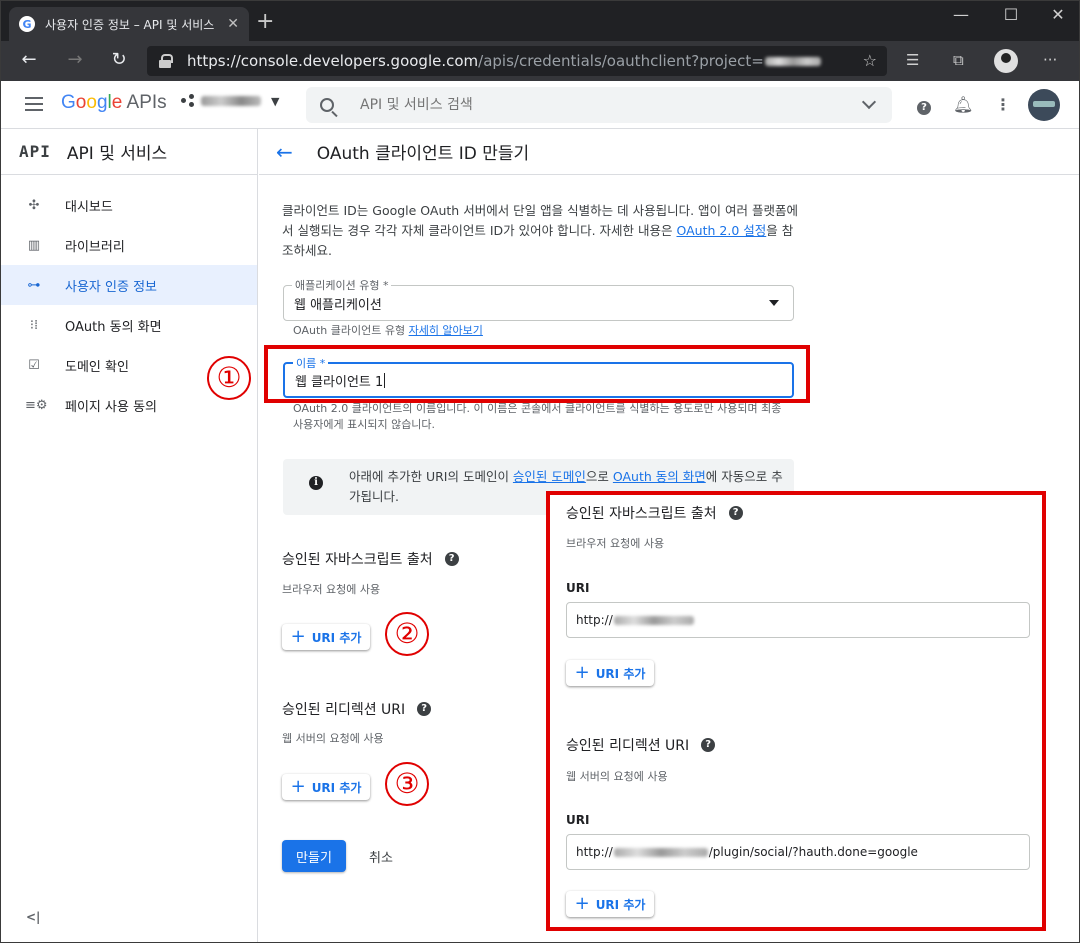 The width and height of the screenshot is (1080, 943). Describe the element at coordinates (129, 245) in the screenshot. I see `sidebar-item-library: ▥ 라이브러리` at that location.